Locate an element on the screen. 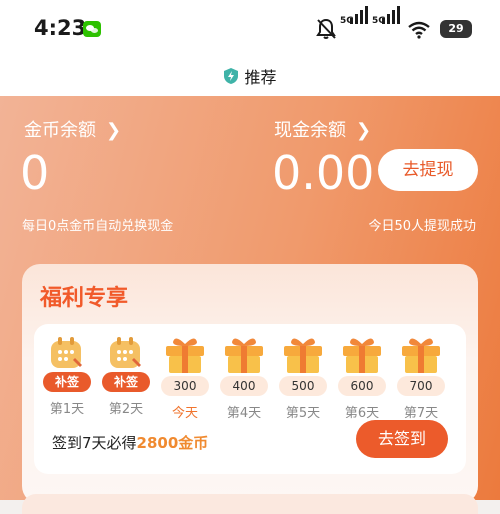  coin-balance-value: 0 is located at coordinates (35, 173).